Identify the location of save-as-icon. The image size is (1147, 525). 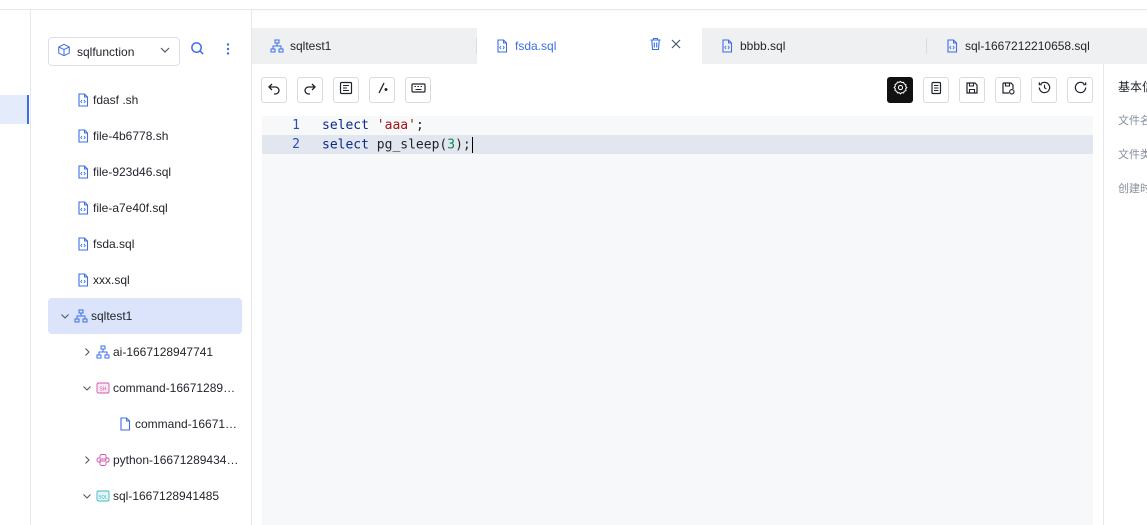
(1008, 90).